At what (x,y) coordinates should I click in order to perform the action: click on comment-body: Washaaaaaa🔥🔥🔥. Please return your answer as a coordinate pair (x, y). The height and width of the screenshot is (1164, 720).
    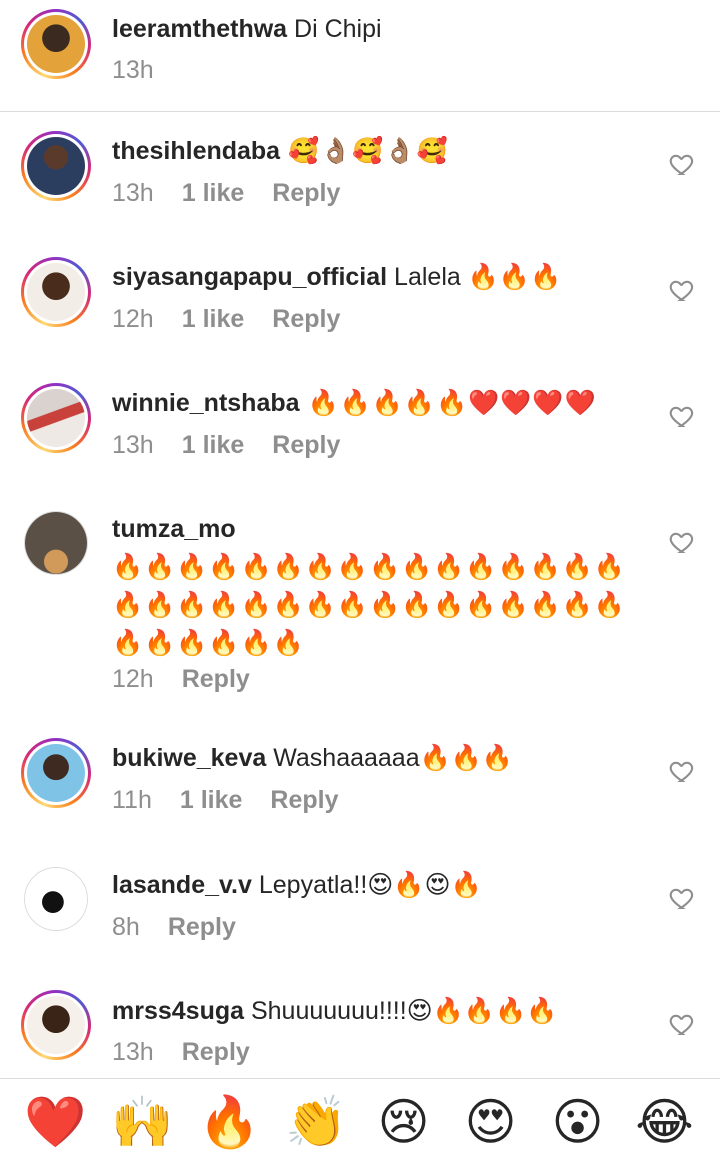
    Looking at the image, I should click on (389, 758).